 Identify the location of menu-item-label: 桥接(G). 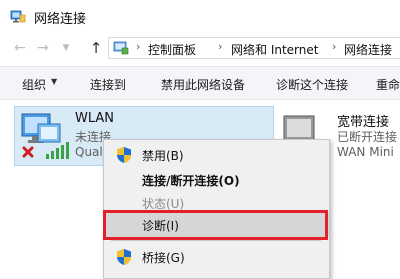
(163, 258).